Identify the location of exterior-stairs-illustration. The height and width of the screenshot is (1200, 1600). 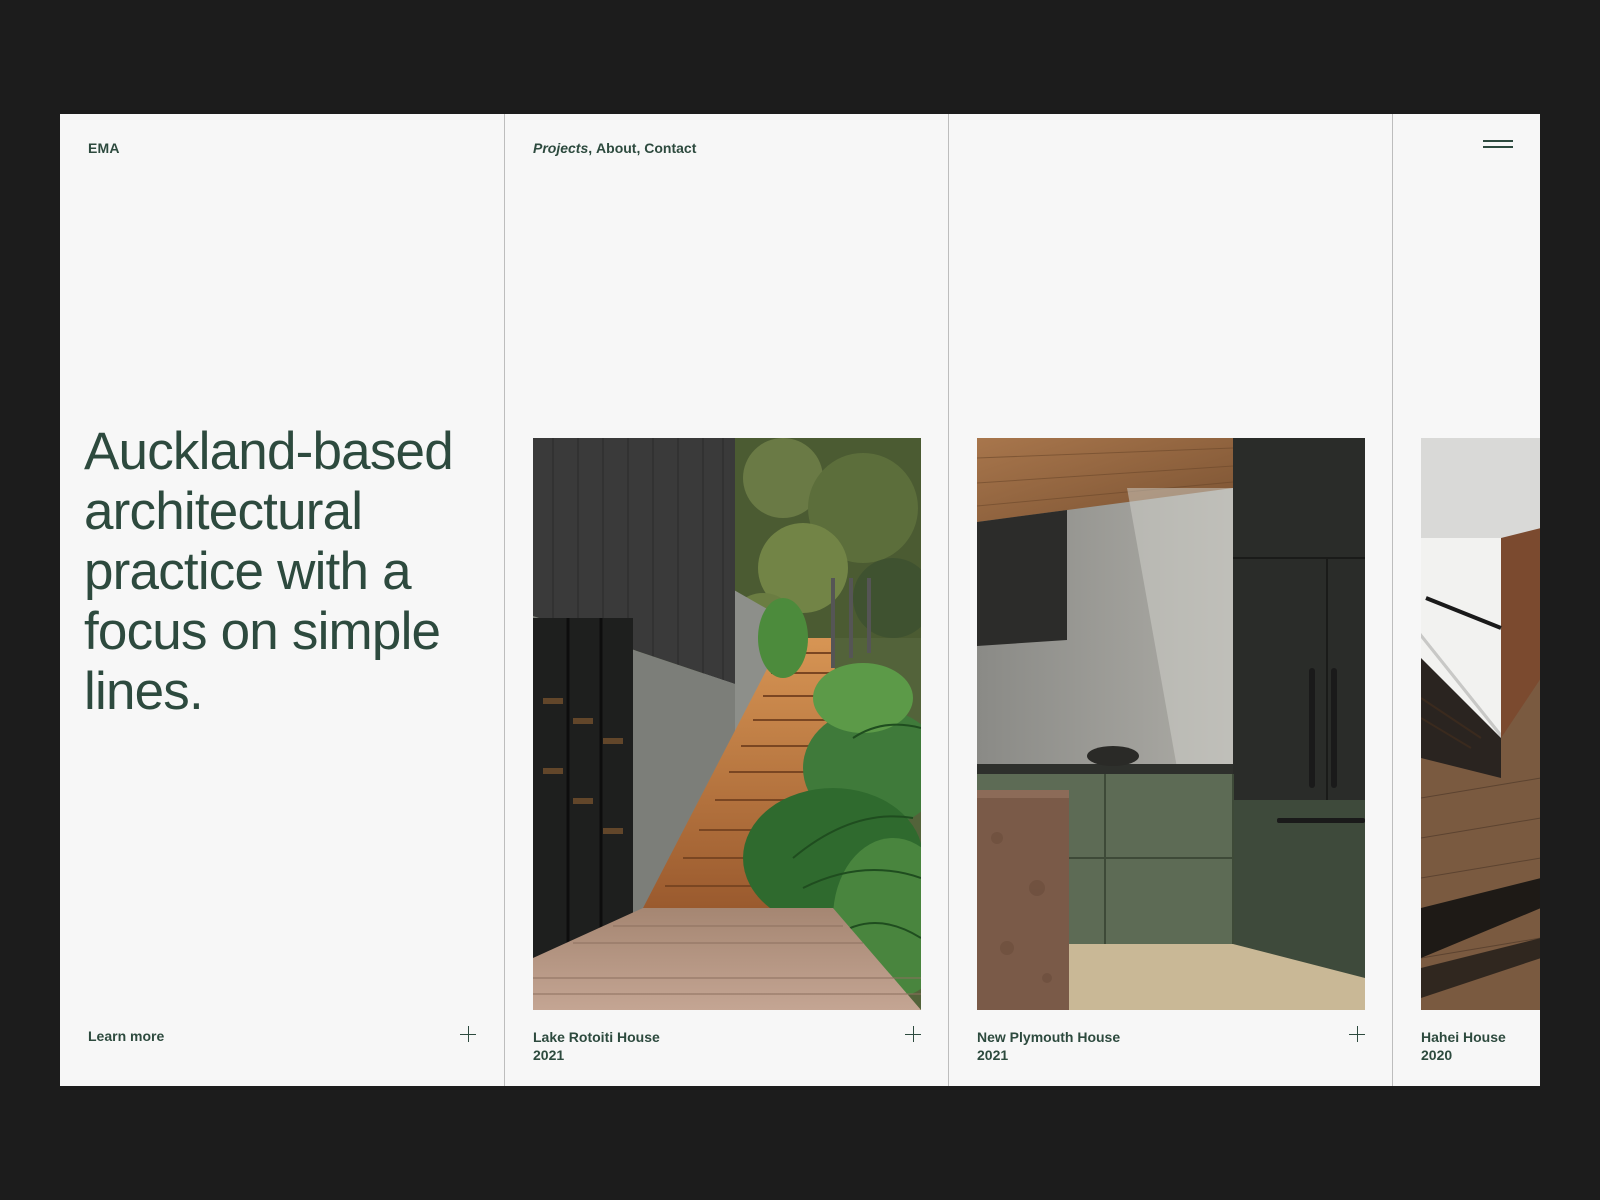
(727, 724).